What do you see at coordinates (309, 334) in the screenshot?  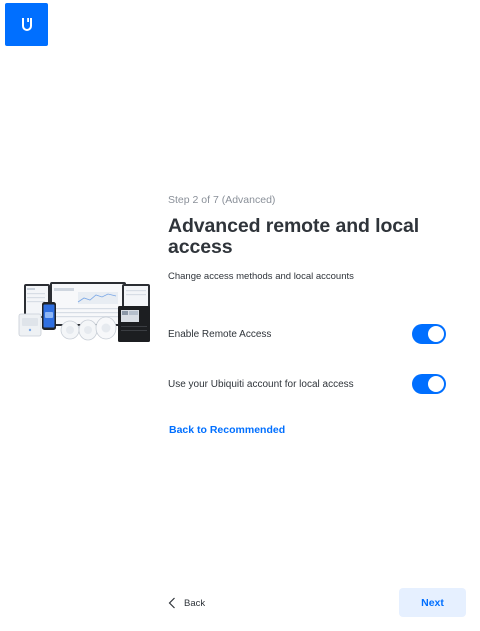 I see `option-row-remote-access: Enable Remote Access` at bounding box center [309, 334].